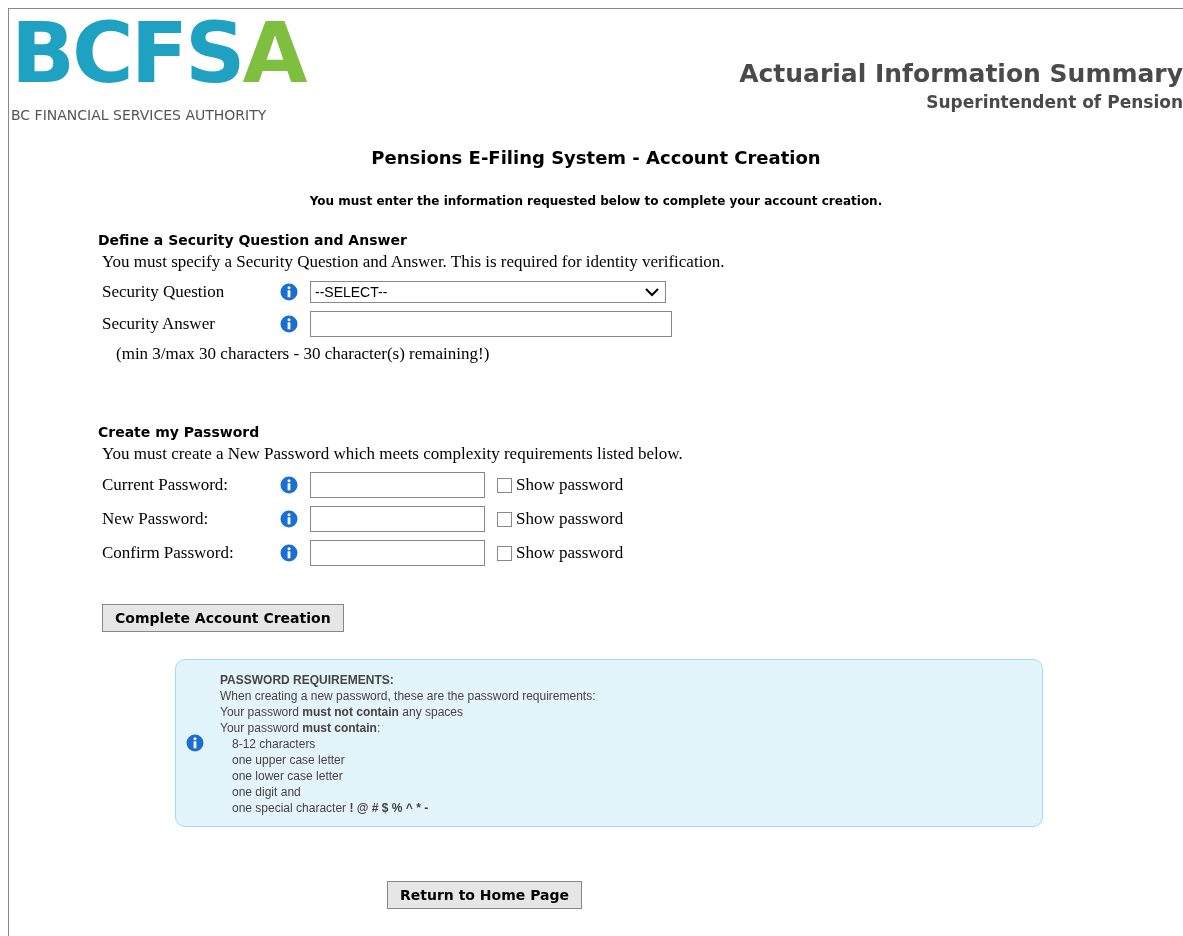  I want to click on header-subtitle: Superintendent of Pension, so click(1054, 102).